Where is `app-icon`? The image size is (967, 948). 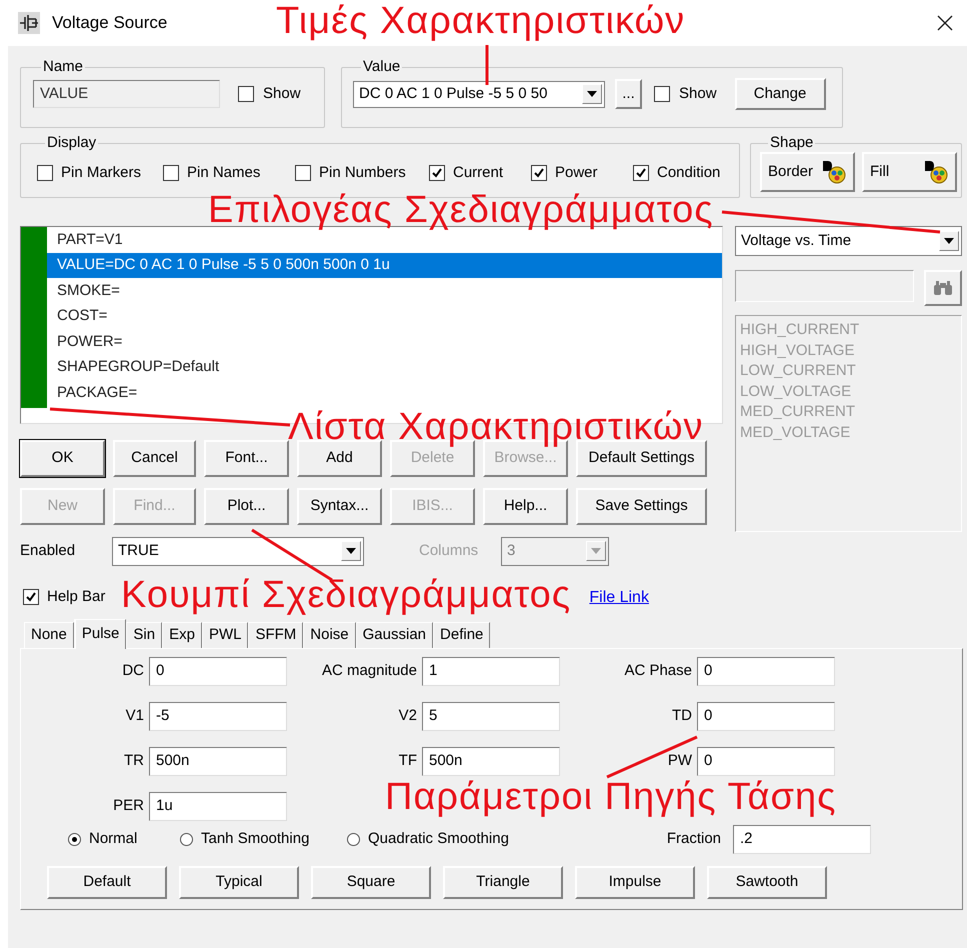
app-icon is located at coordinates (29, 23).